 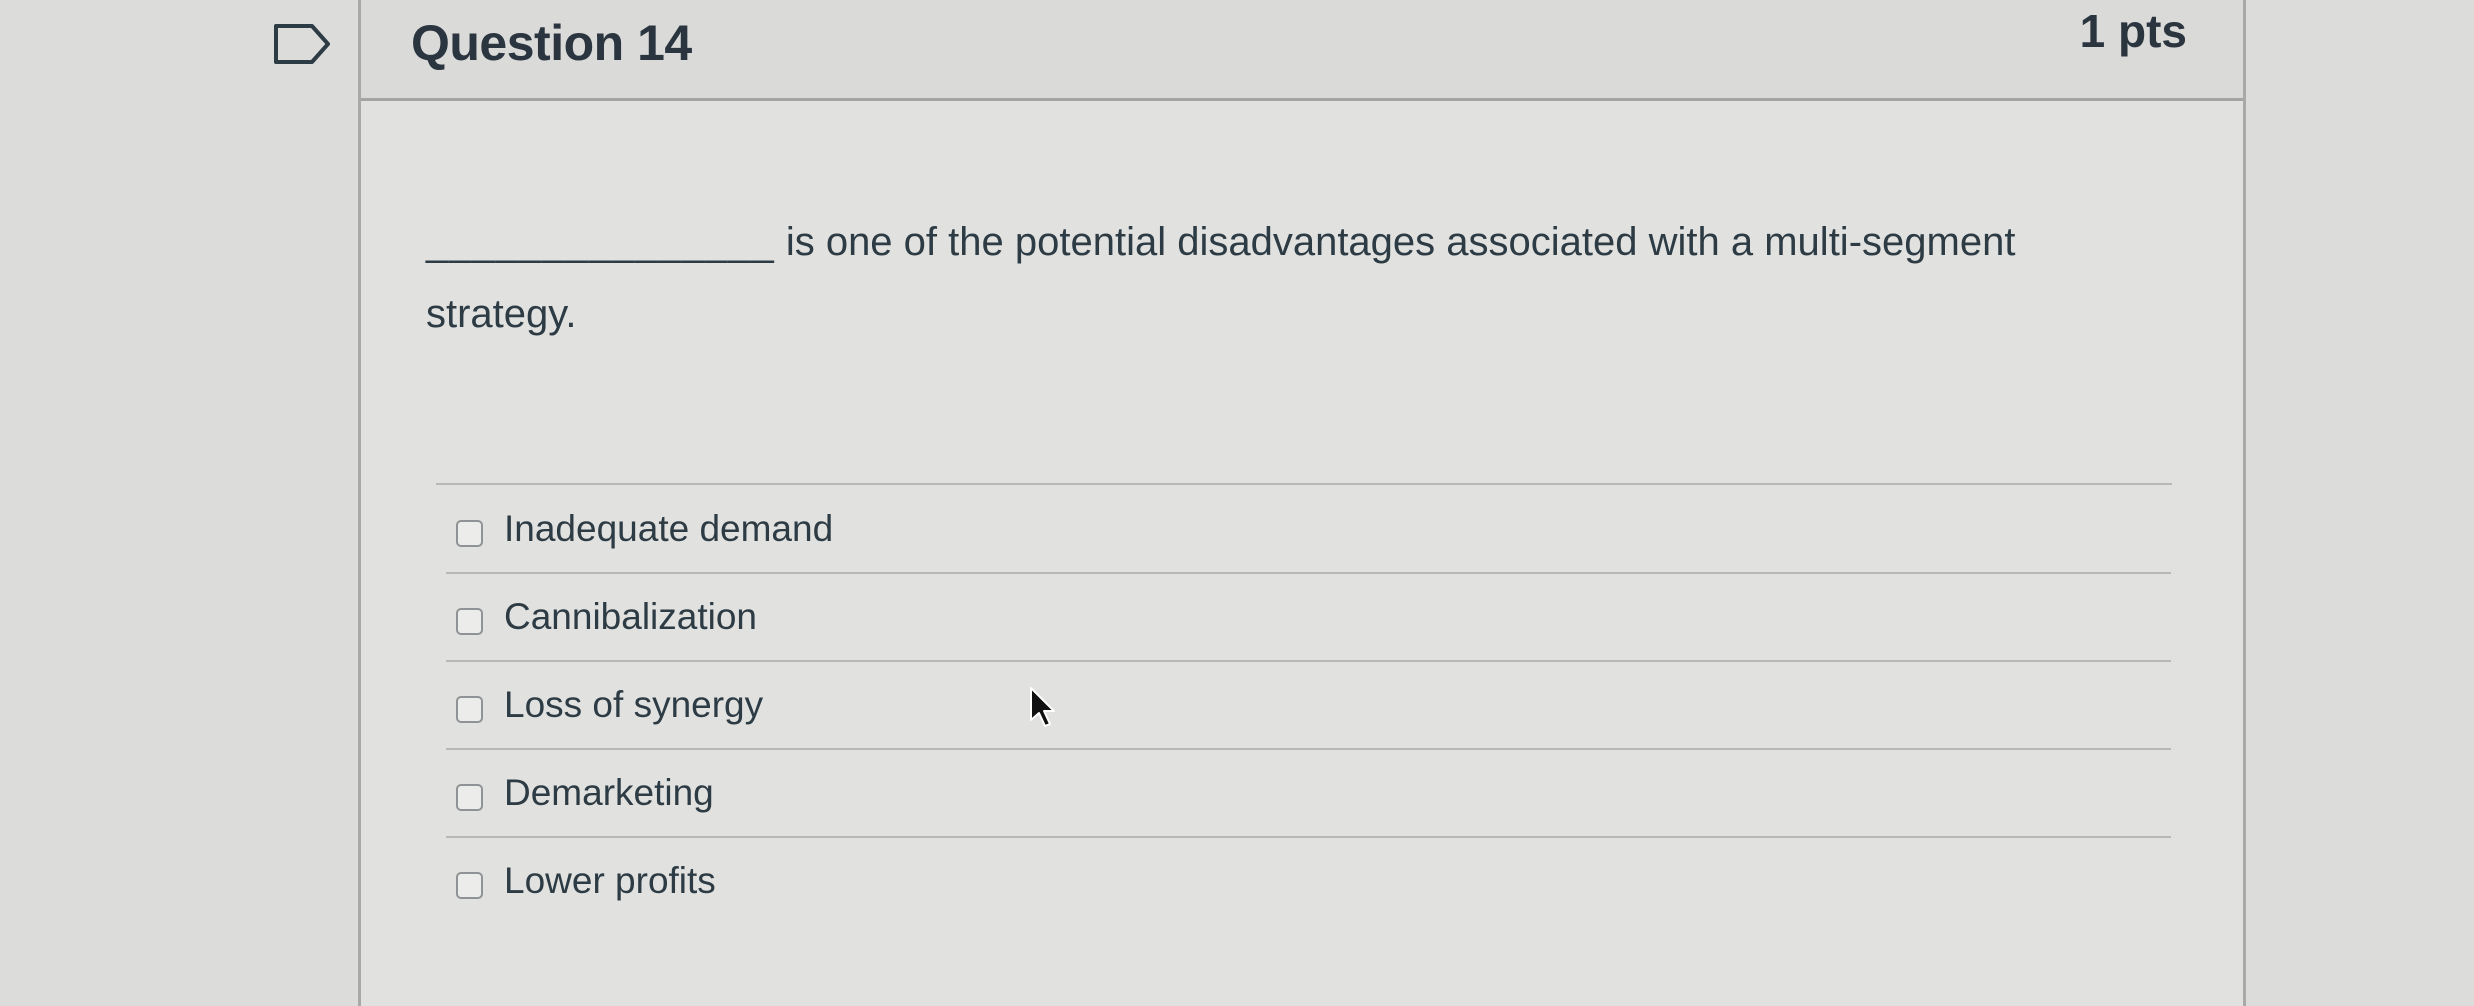 What do you see at coordinates (1308, 794) in the screenshot?
I see `answer-option: Demarketing` at bounding box center [1308, 794].